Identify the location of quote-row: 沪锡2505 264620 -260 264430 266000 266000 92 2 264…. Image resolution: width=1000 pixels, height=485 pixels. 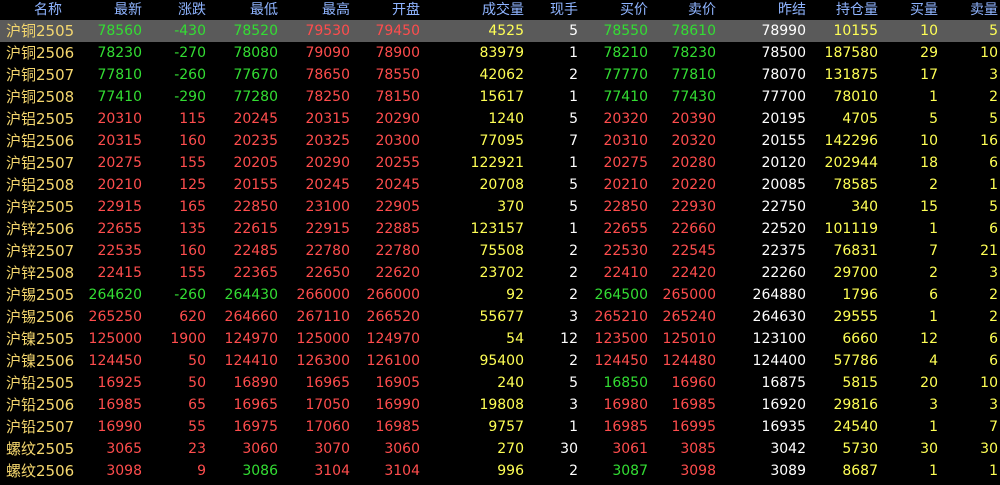
(500, 295).